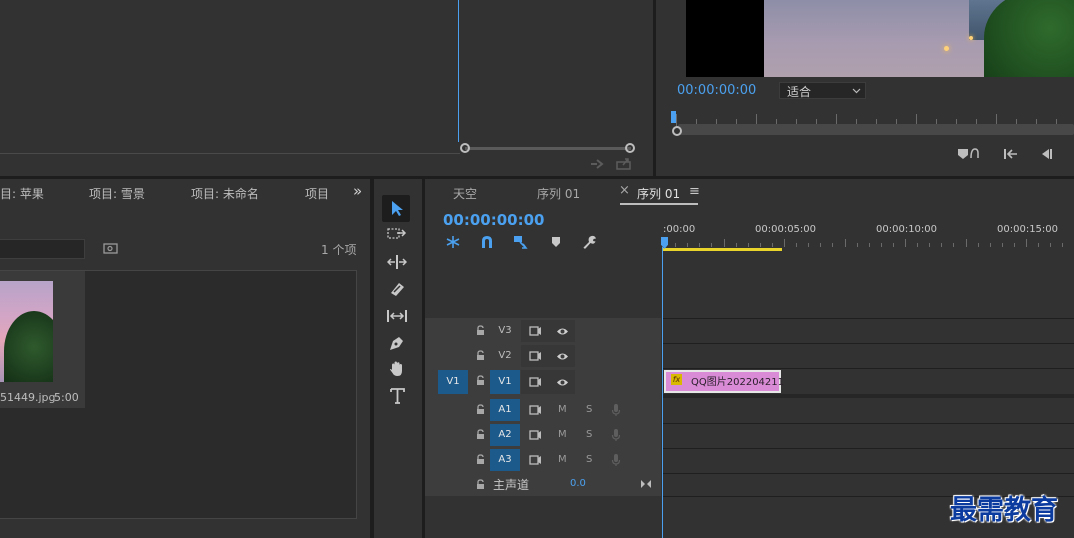 This screenshot has width=1074, height=538. Describe the element at coordinates (1011, 154) in the screenshot. I see `go-to-in-icon` at that location.